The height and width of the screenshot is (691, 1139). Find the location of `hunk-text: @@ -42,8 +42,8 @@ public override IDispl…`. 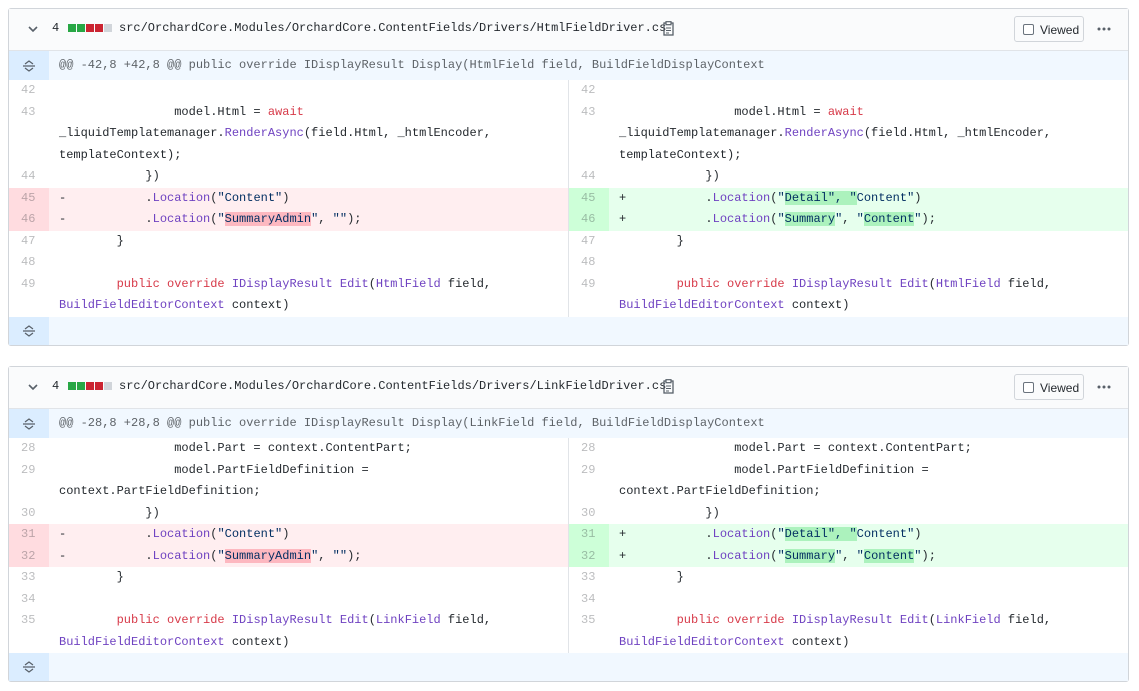

hunk-text: @@ -42,8 +42,8 @@ public override IDispl… is located at coordinates (412, 65).